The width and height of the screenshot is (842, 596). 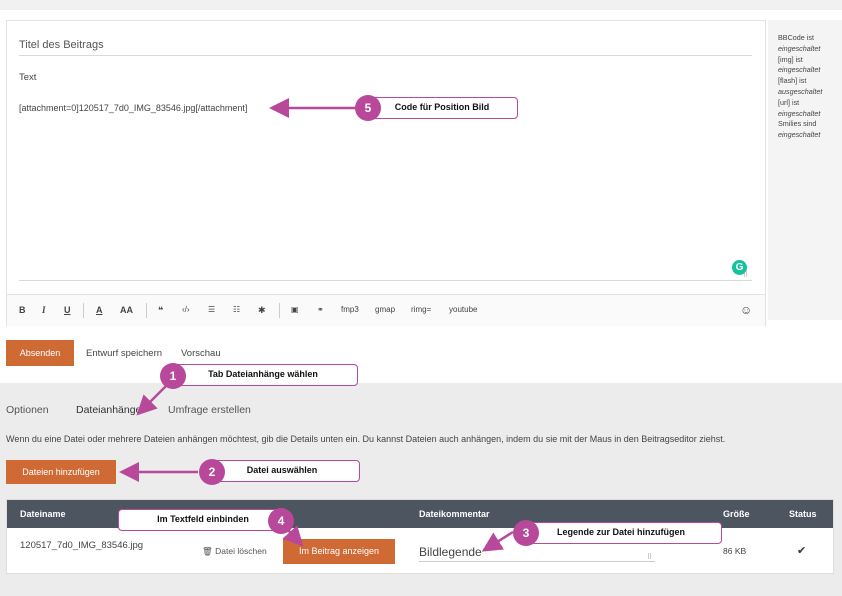 What do you see at coordinates (61, 472) in the screenshot?
I see `add-files-button: Dateien hinzufügen` at bounding box center [61, 472].